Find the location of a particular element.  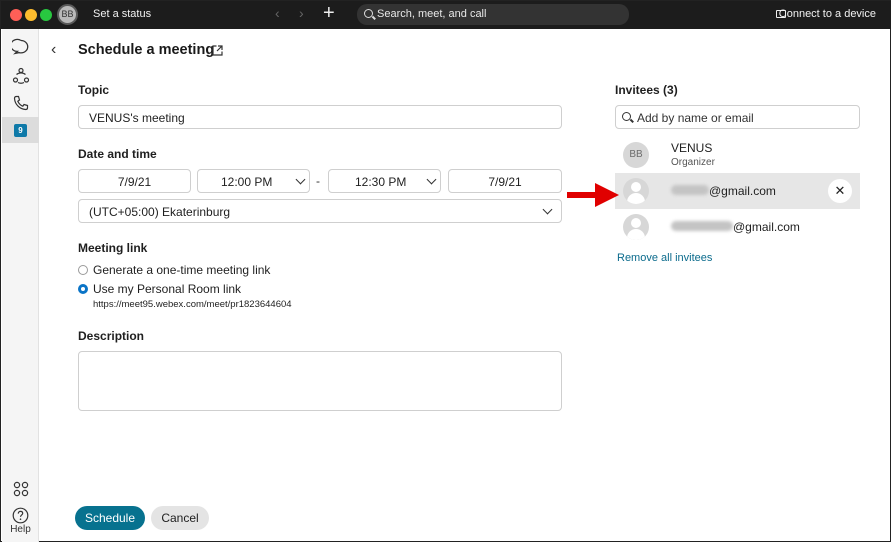

schedule-button: Schedule is located at coordinates (110, 518).